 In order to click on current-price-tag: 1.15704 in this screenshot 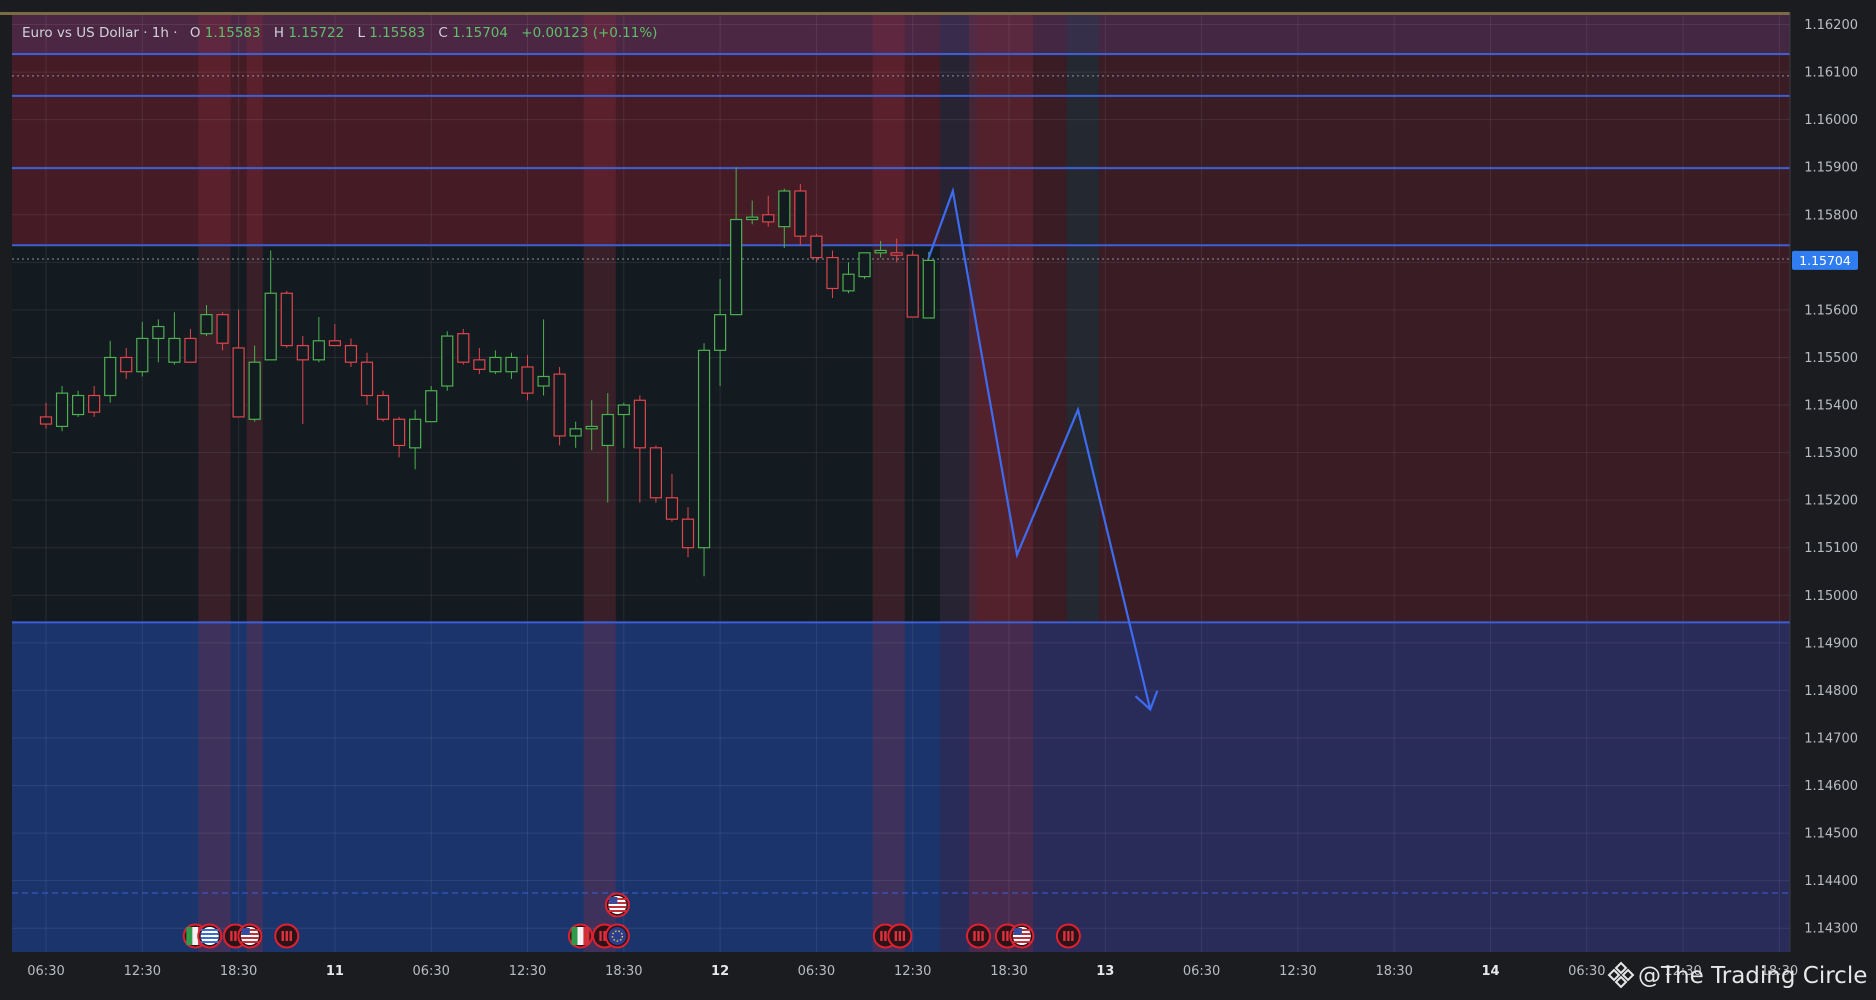, I will do `click(1825, 260)`.